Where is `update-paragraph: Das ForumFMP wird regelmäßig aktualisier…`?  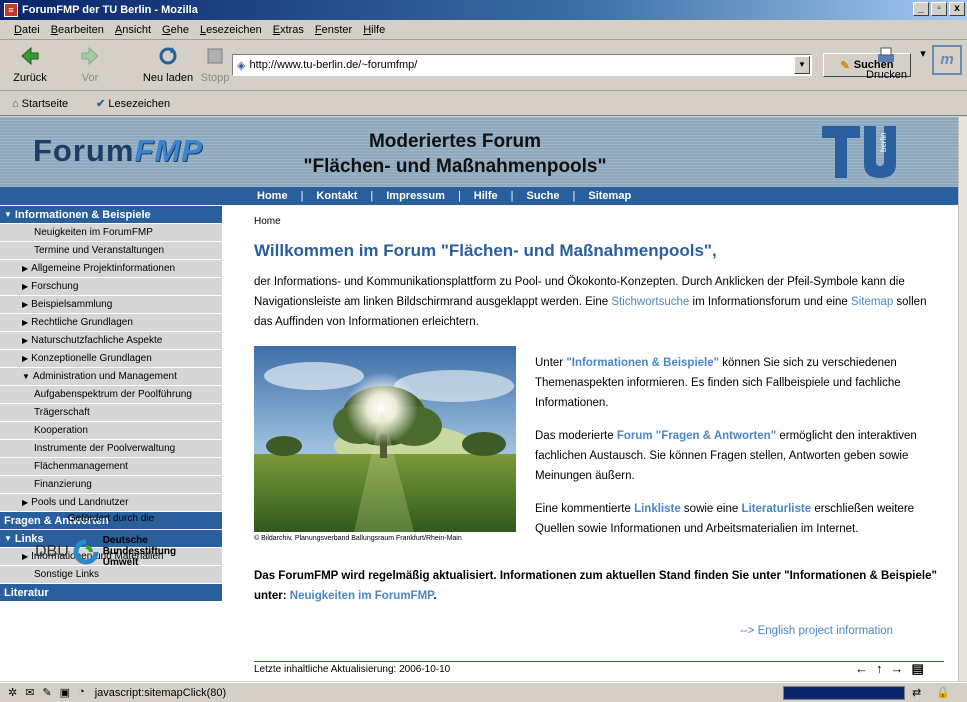 update-paragraph: Das ForumFMP wird regelmäßig aktualisier… is located at coordinates (599, 586).